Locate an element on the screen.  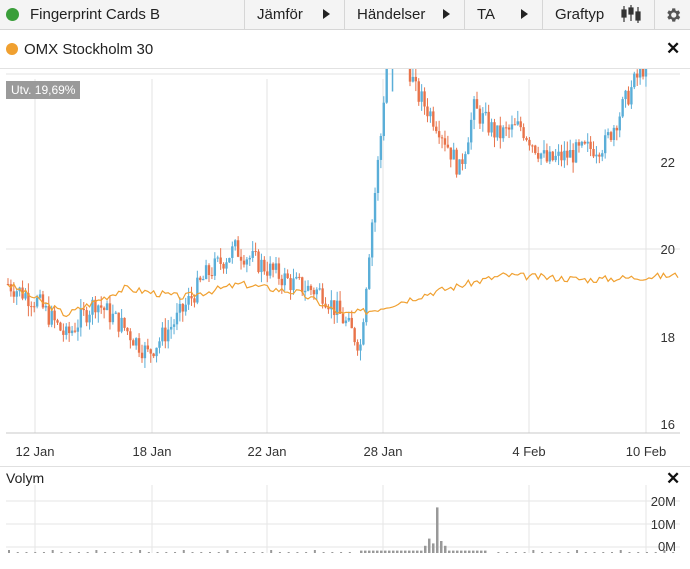
volume-y-tick: 20M is located at coordinates (663, 501).